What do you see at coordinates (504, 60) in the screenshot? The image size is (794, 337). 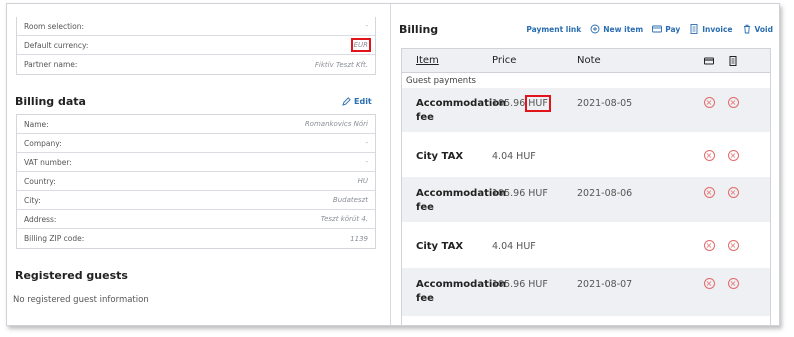 I see `column-header-price: Price` at bounding box center [504, 60].